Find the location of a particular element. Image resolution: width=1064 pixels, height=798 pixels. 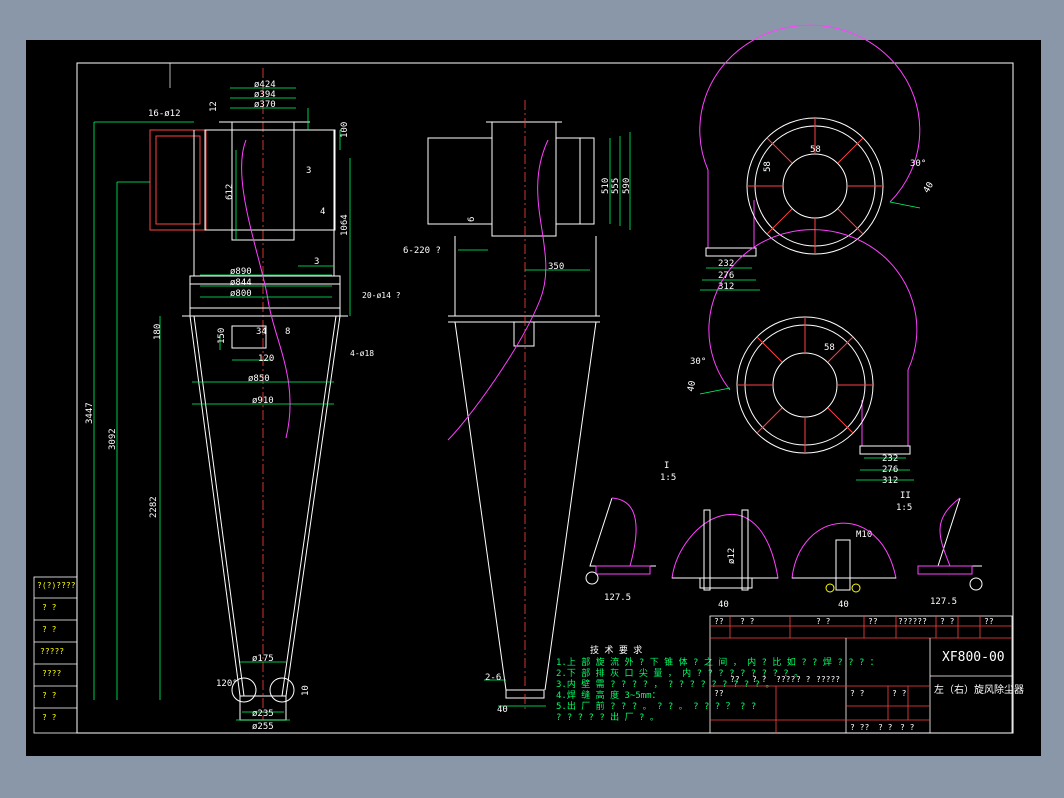

dim-h612: 612 is located at coordinates (230, 192).